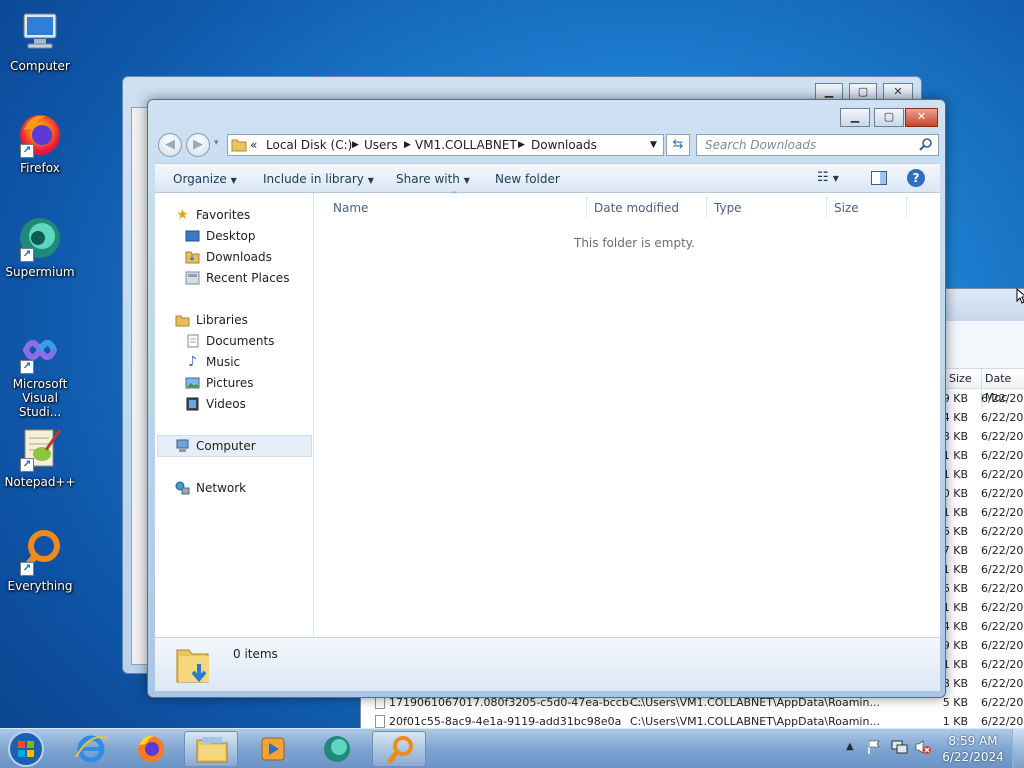 The width and height of the screenshot is (1024, 768). I want to click on details-pane: 0 items, so click(547, 664).